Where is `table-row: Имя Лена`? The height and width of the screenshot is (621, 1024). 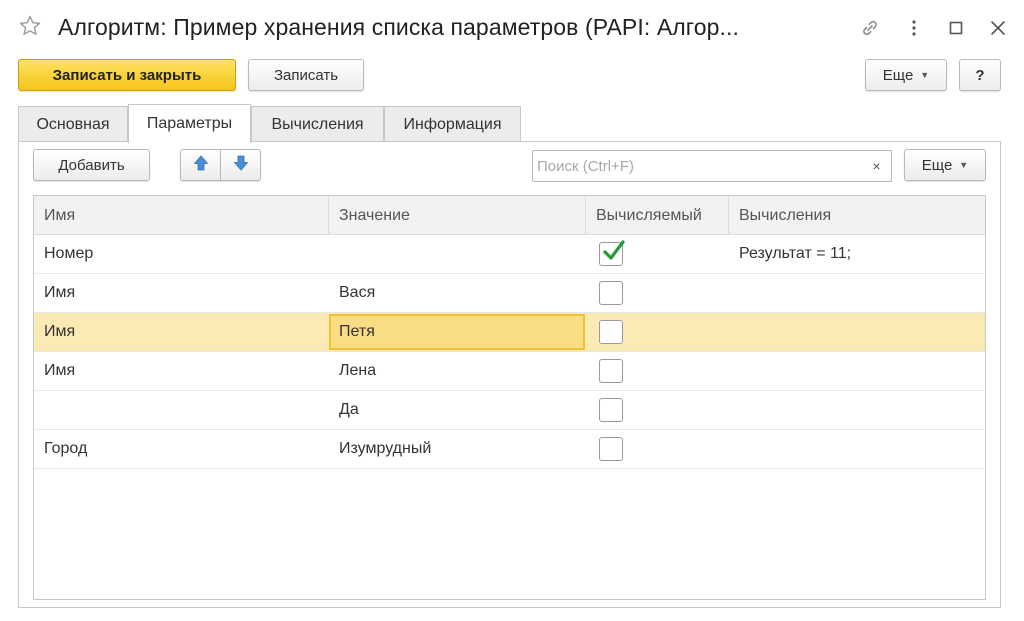 table-row: Имя Лена is located at coordinates (509, 371).